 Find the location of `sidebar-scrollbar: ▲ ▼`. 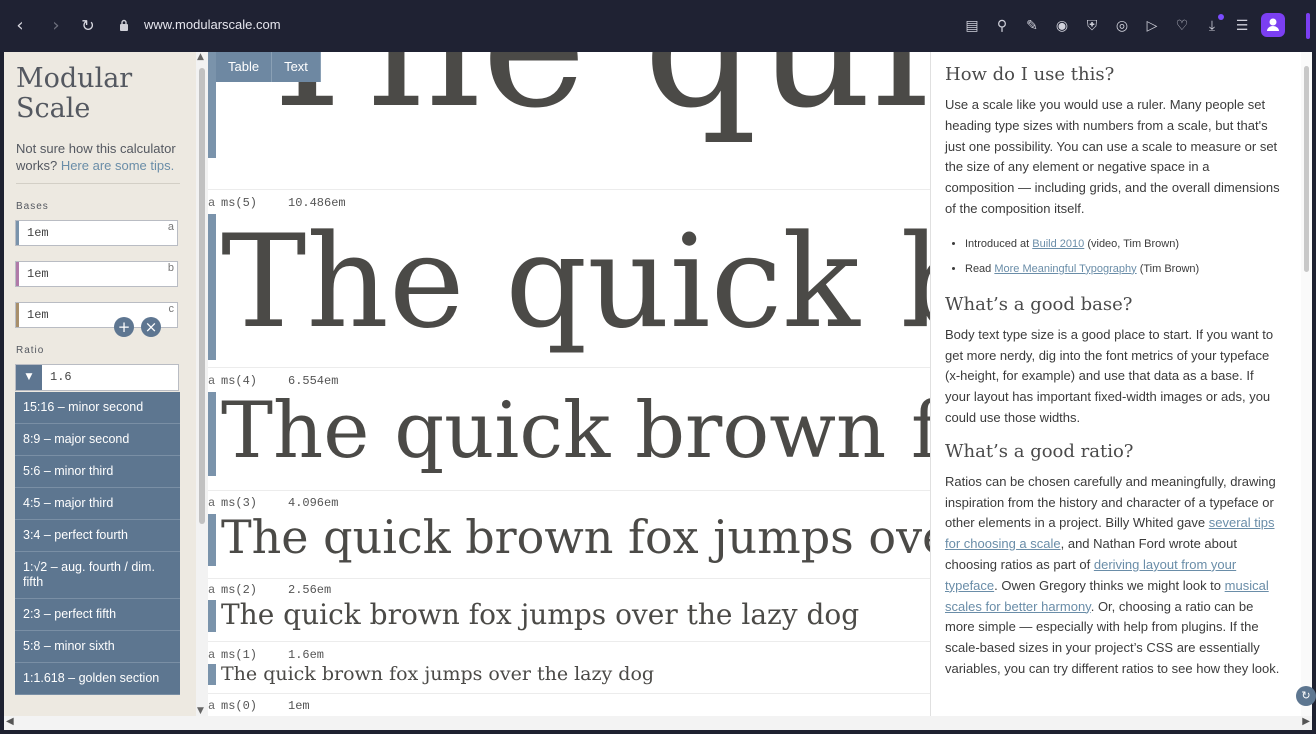

sidebar-scrollbar: ▲ ▼ is located at coordinates (202, 384).